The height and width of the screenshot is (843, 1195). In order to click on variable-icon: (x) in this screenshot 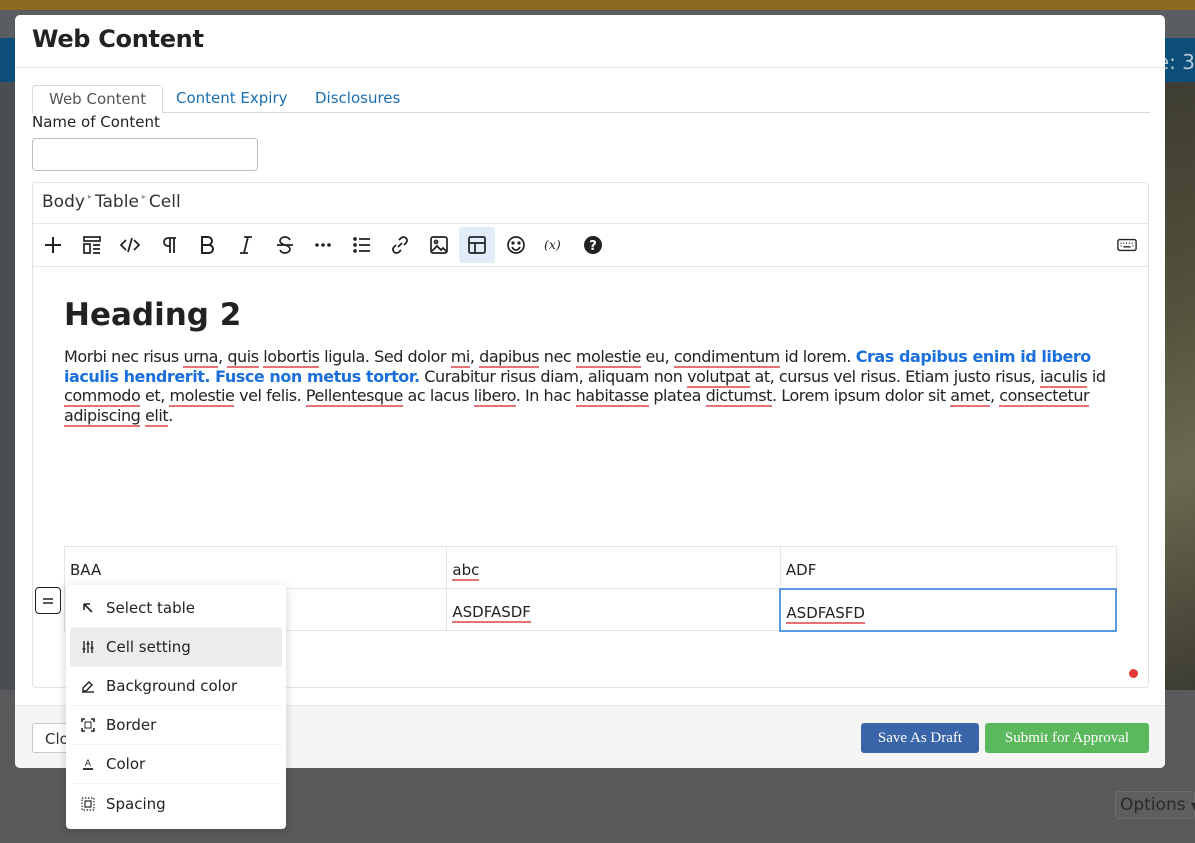, I will do `click(554, 245)`.